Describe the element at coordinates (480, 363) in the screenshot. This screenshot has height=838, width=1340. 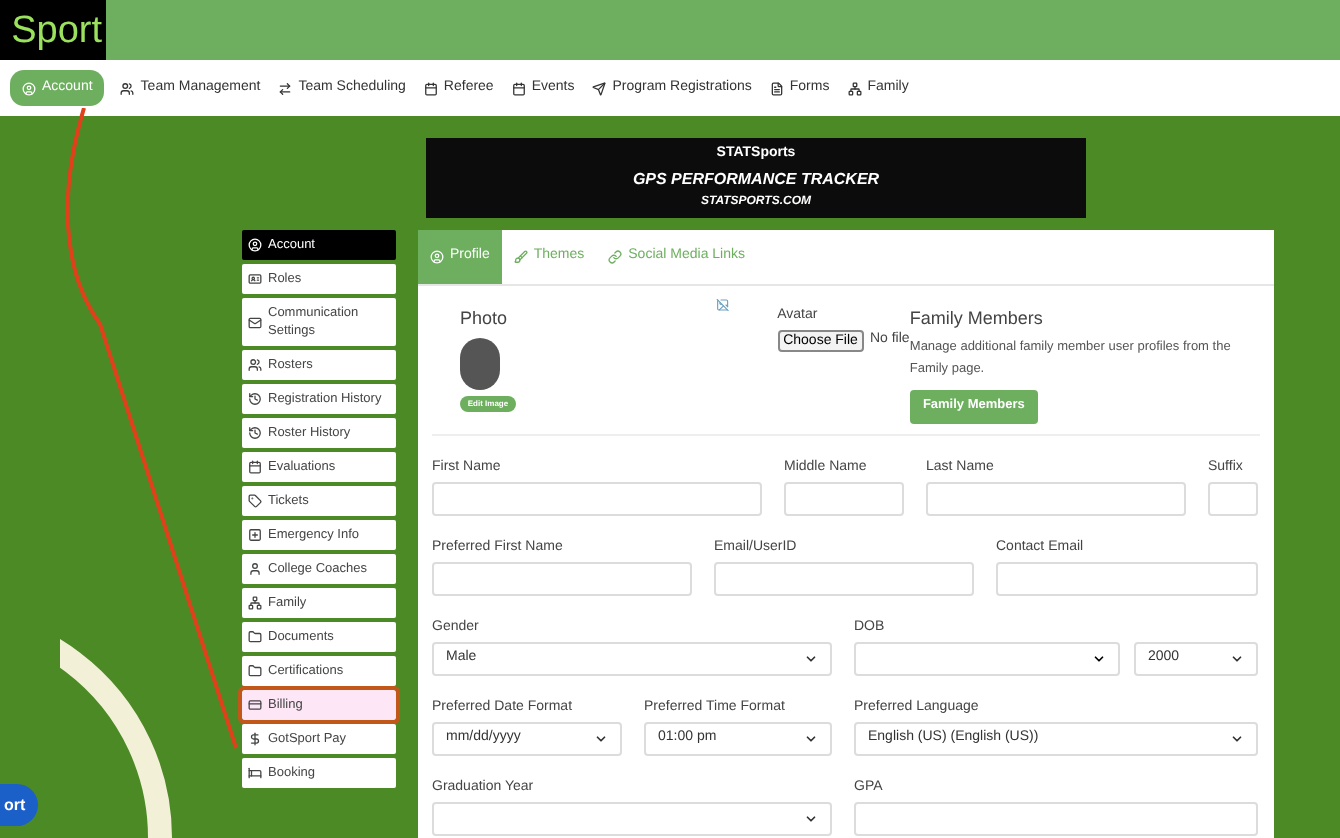
I see `avatar-silhouette` at that location.